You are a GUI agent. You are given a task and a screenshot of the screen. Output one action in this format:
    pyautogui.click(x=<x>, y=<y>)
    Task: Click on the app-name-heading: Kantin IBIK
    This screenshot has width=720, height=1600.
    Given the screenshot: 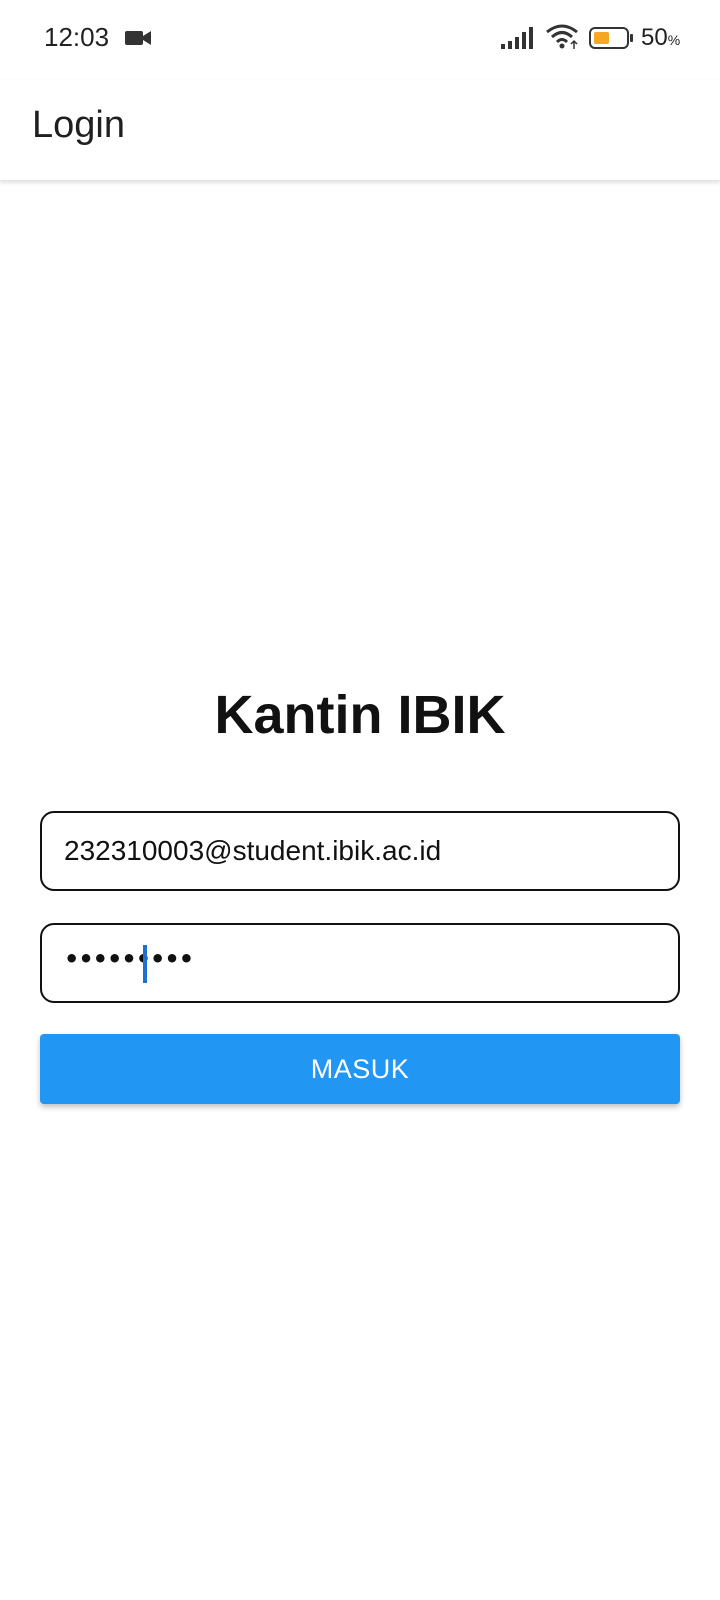 What is the action you would take?
    pyautogui.click(x=360, y=715)
    